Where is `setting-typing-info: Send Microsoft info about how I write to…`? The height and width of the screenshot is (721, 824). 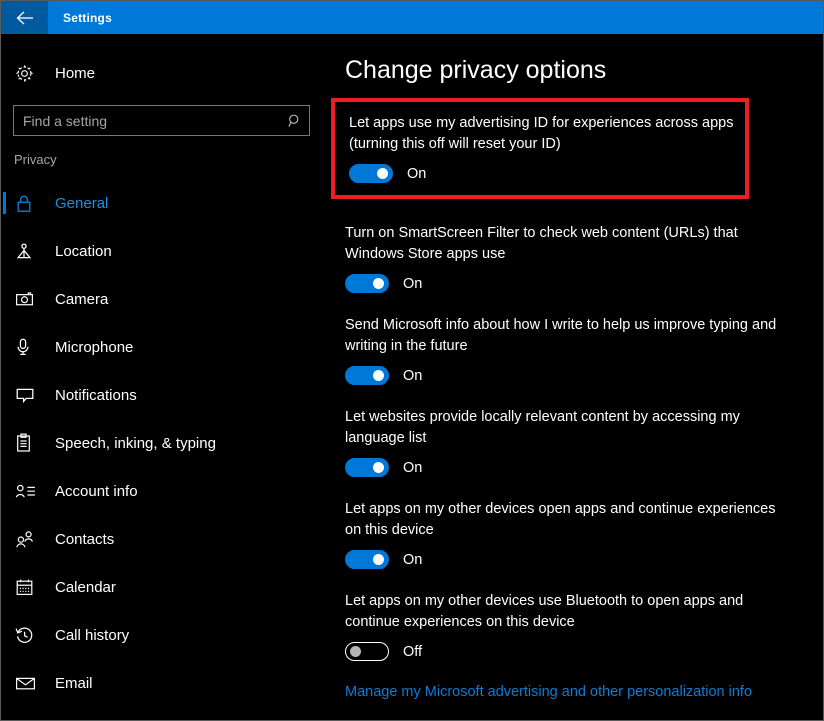 setting-typing-info: Send Microsoft info about how I write to… is located at coordinates (565, 350).